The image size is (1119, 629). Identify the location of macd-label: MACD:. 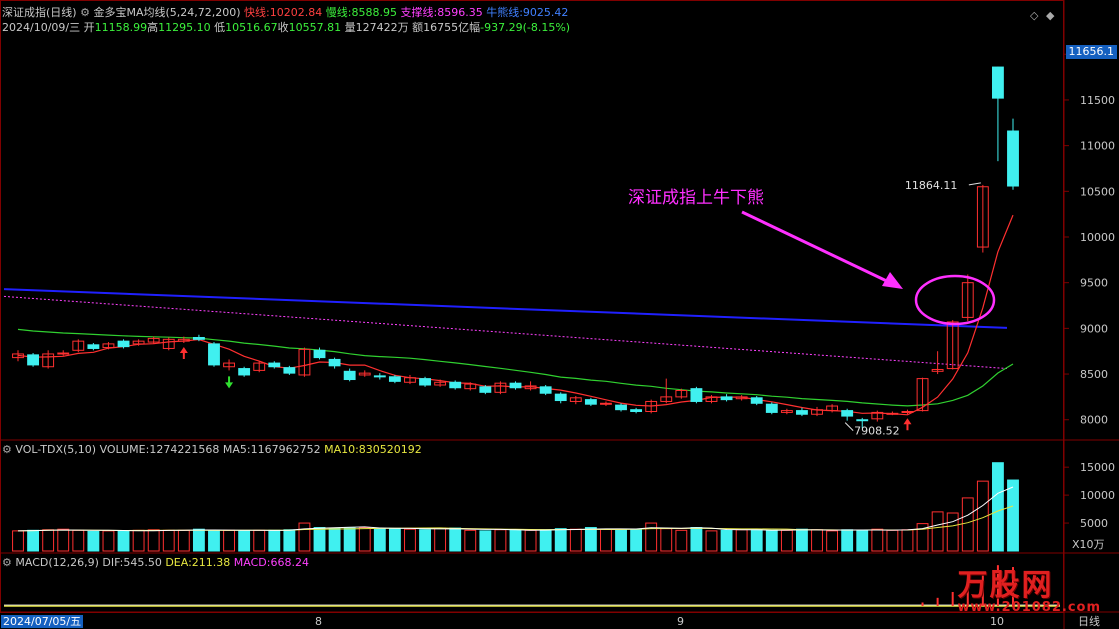
(252, 562).